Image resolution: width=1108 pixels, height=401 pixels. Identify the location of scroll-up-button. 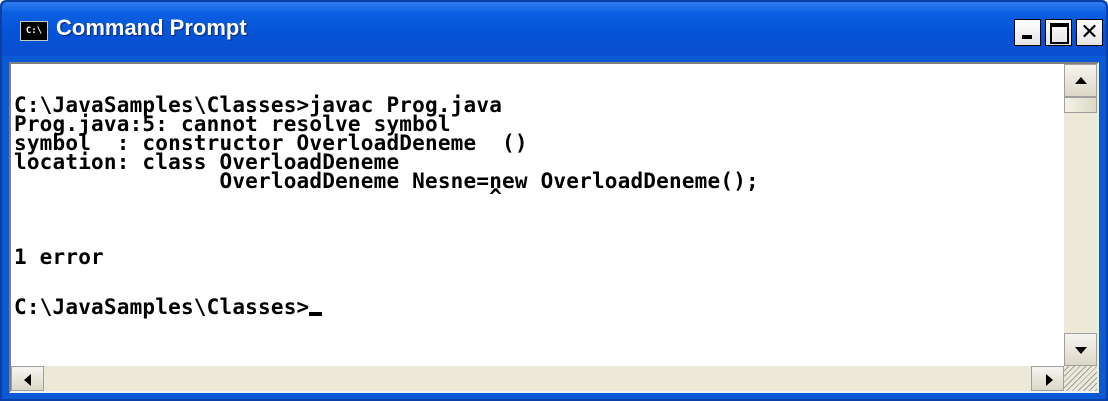
(1080, 80).